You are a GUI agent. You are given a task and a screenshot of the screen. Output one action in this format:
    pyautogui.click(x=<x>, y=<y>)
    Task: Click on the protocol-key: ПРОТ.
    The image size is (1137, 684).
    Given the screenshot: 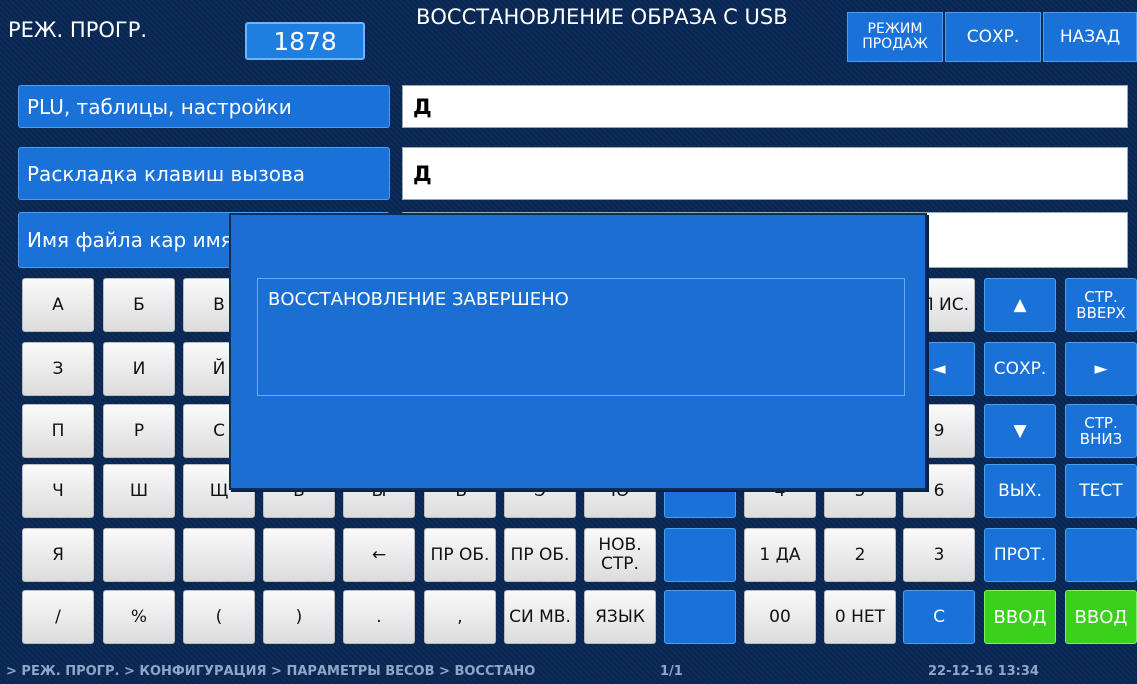 What is the action you would take?
    pyautogui.click(x=1020, y=555)
    